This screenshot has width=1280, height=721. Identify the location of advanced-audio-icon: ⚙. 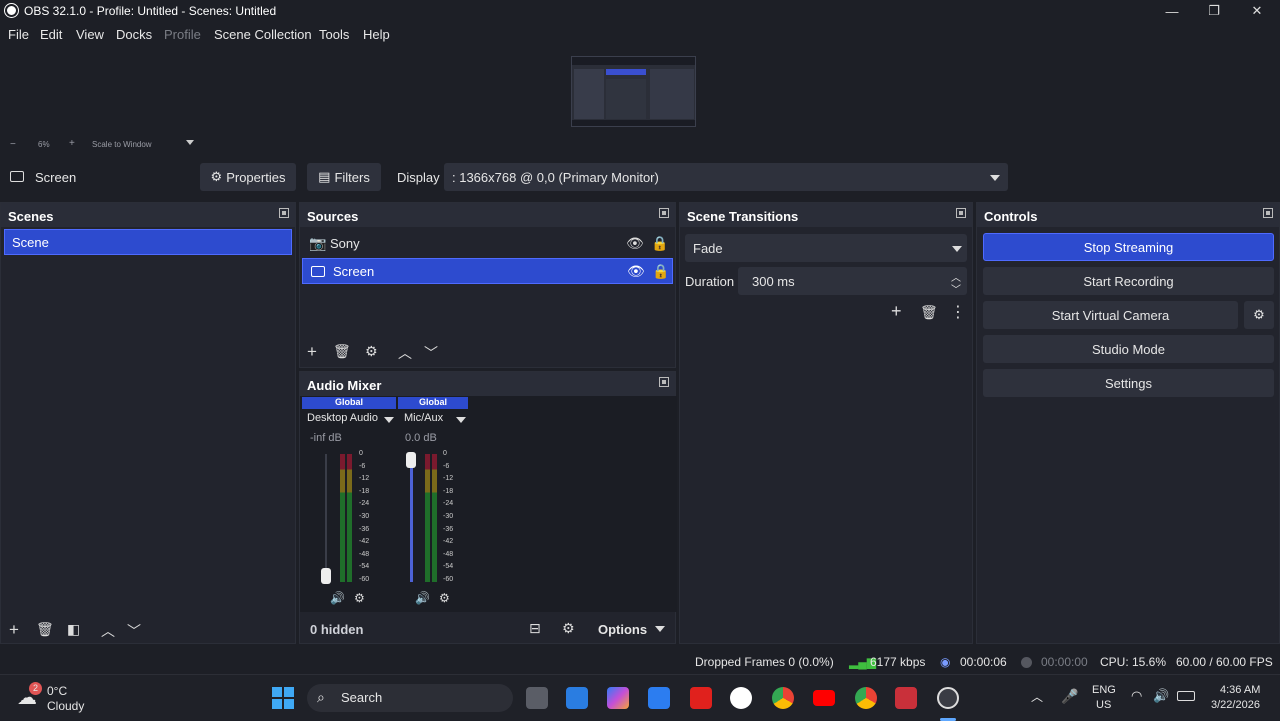
(568, 628).